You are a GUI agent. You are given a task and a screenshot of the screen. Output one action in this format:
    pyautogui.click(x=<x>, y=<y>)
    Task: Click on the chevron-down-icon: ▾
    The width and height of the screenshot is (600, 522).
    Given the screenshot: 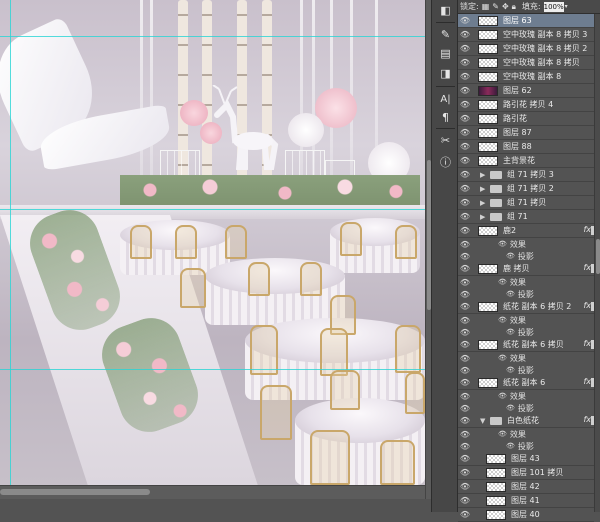 What is the action you would take?
    pyautogui.click(x=566, y=6)
    